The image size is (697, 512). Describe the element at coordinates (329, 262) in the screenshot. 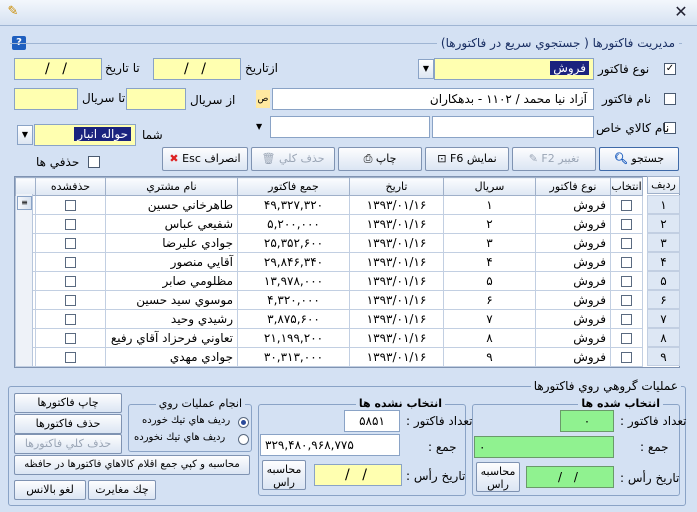

I see `table-row: آقايي منصور ۲۹,۸۴۶,۳۴۰ ۱۳۹۳/۰۱/۱۶ ۴ فروش` at that location.